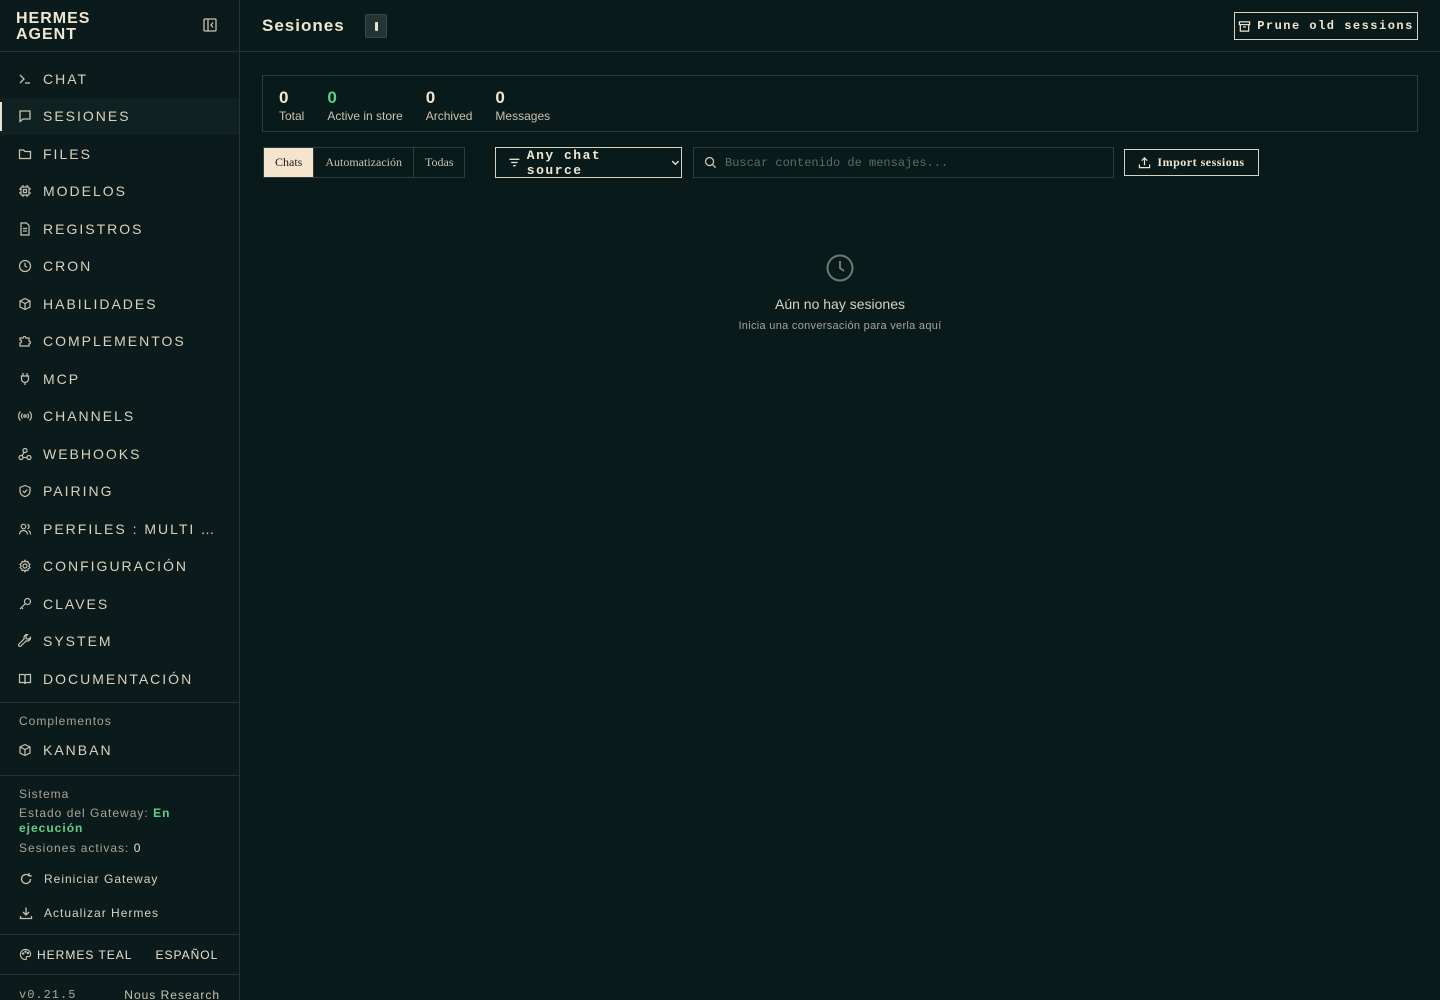  I want to click on page-title-badge, so click(376, 26).